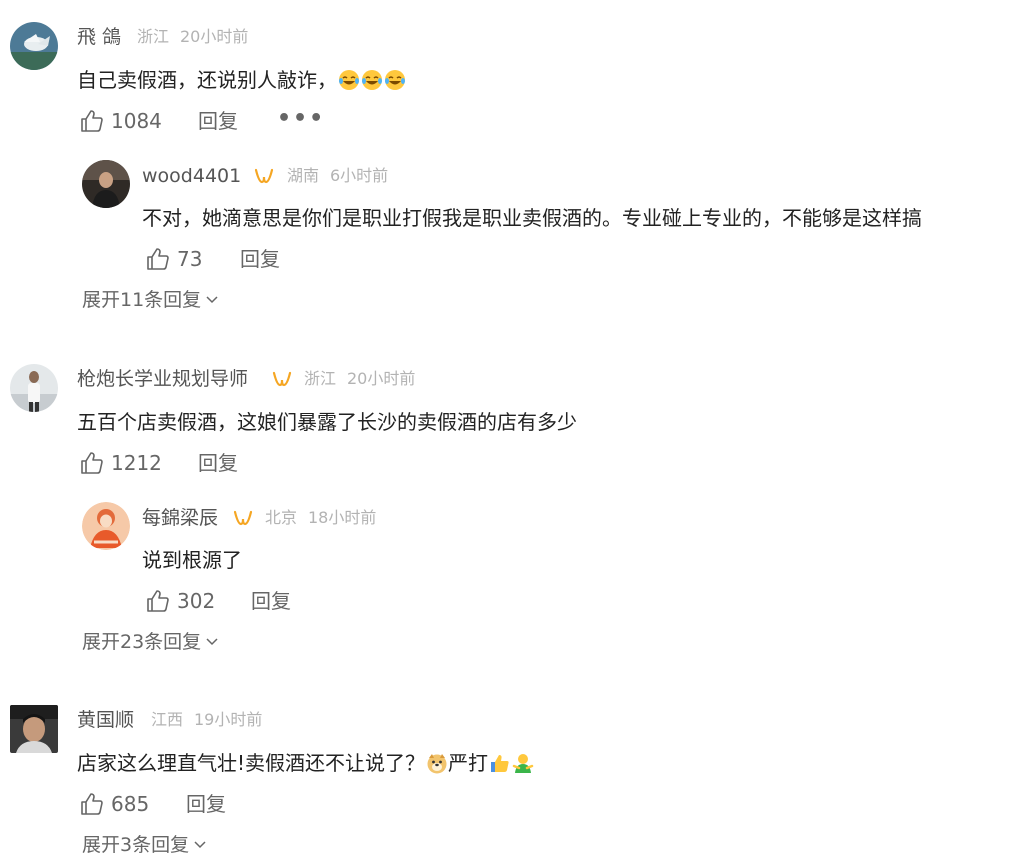  Describe the element at coordinates (468, 763) in the screenshot. I see `comment-text-suffix: 严打` at that location.